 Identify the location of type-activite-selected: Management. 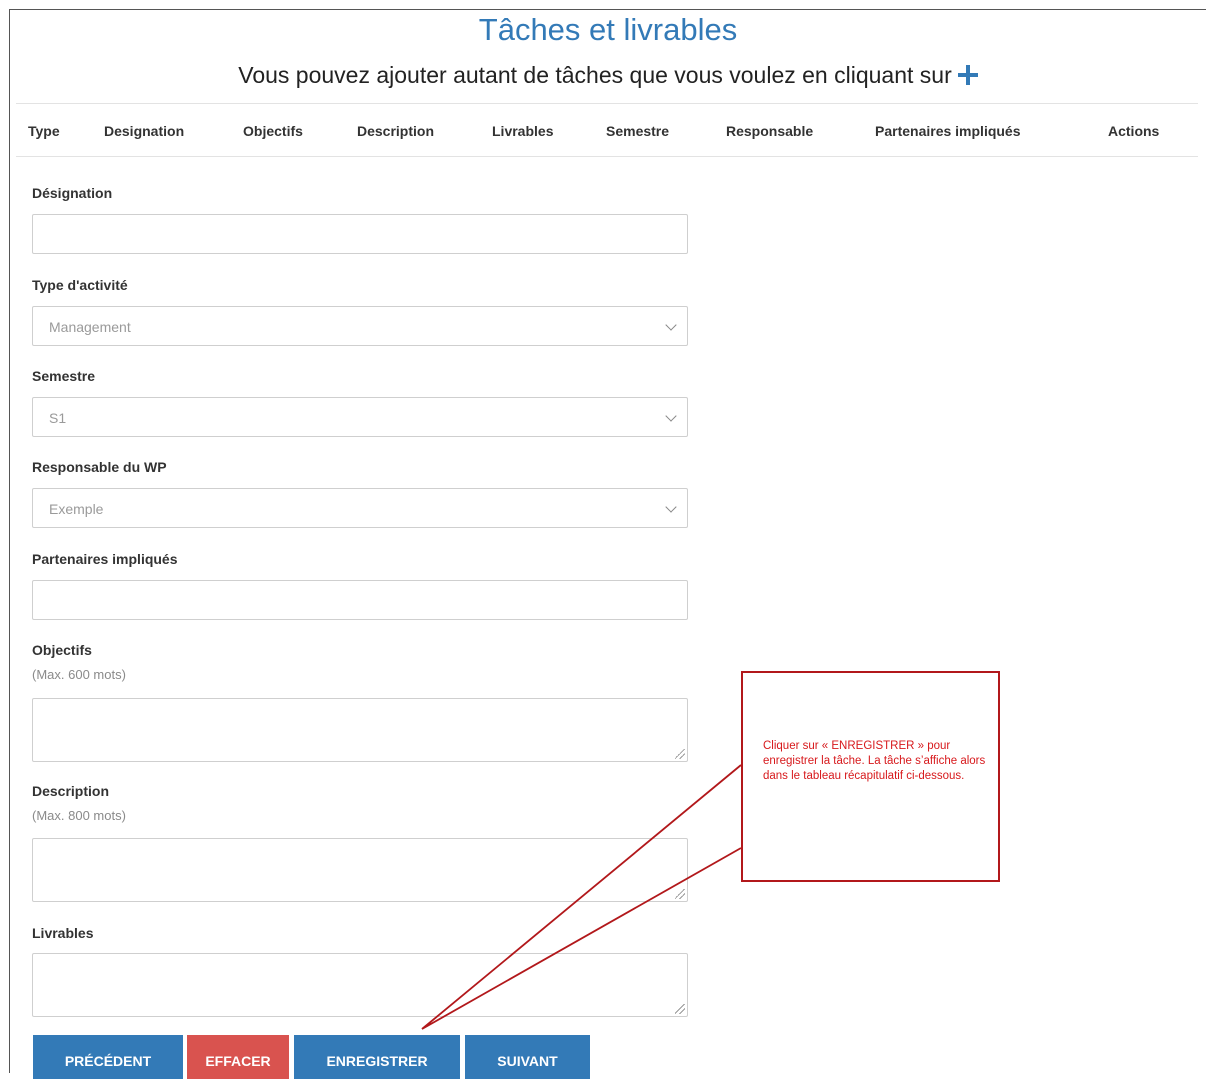
(90, 327).